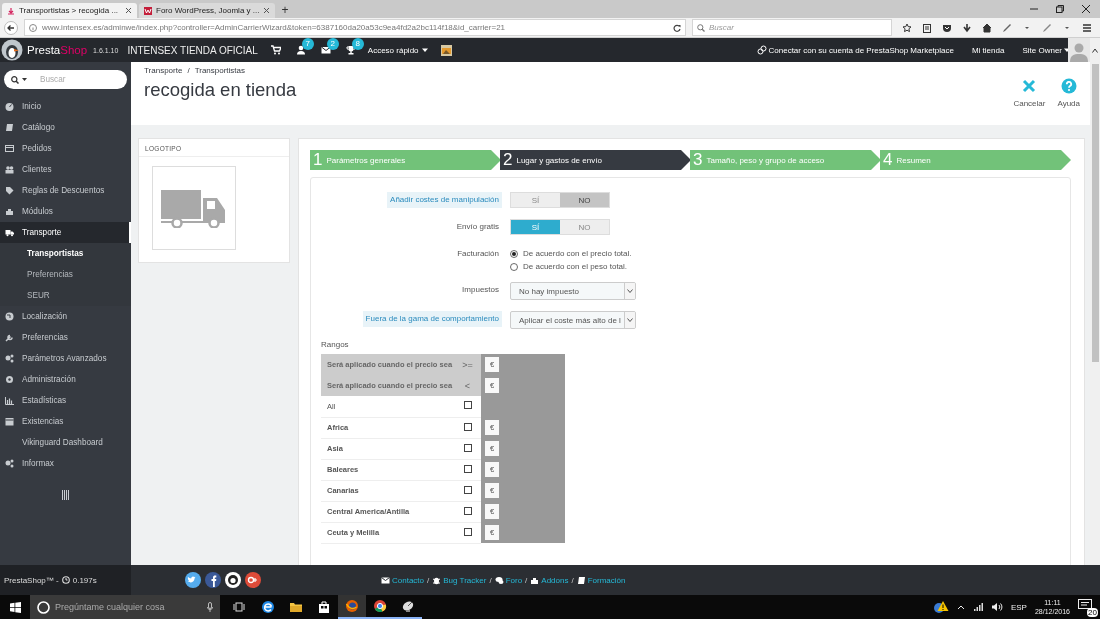  I want to click on sidebar-item: Preferencias, so click(65, 337).